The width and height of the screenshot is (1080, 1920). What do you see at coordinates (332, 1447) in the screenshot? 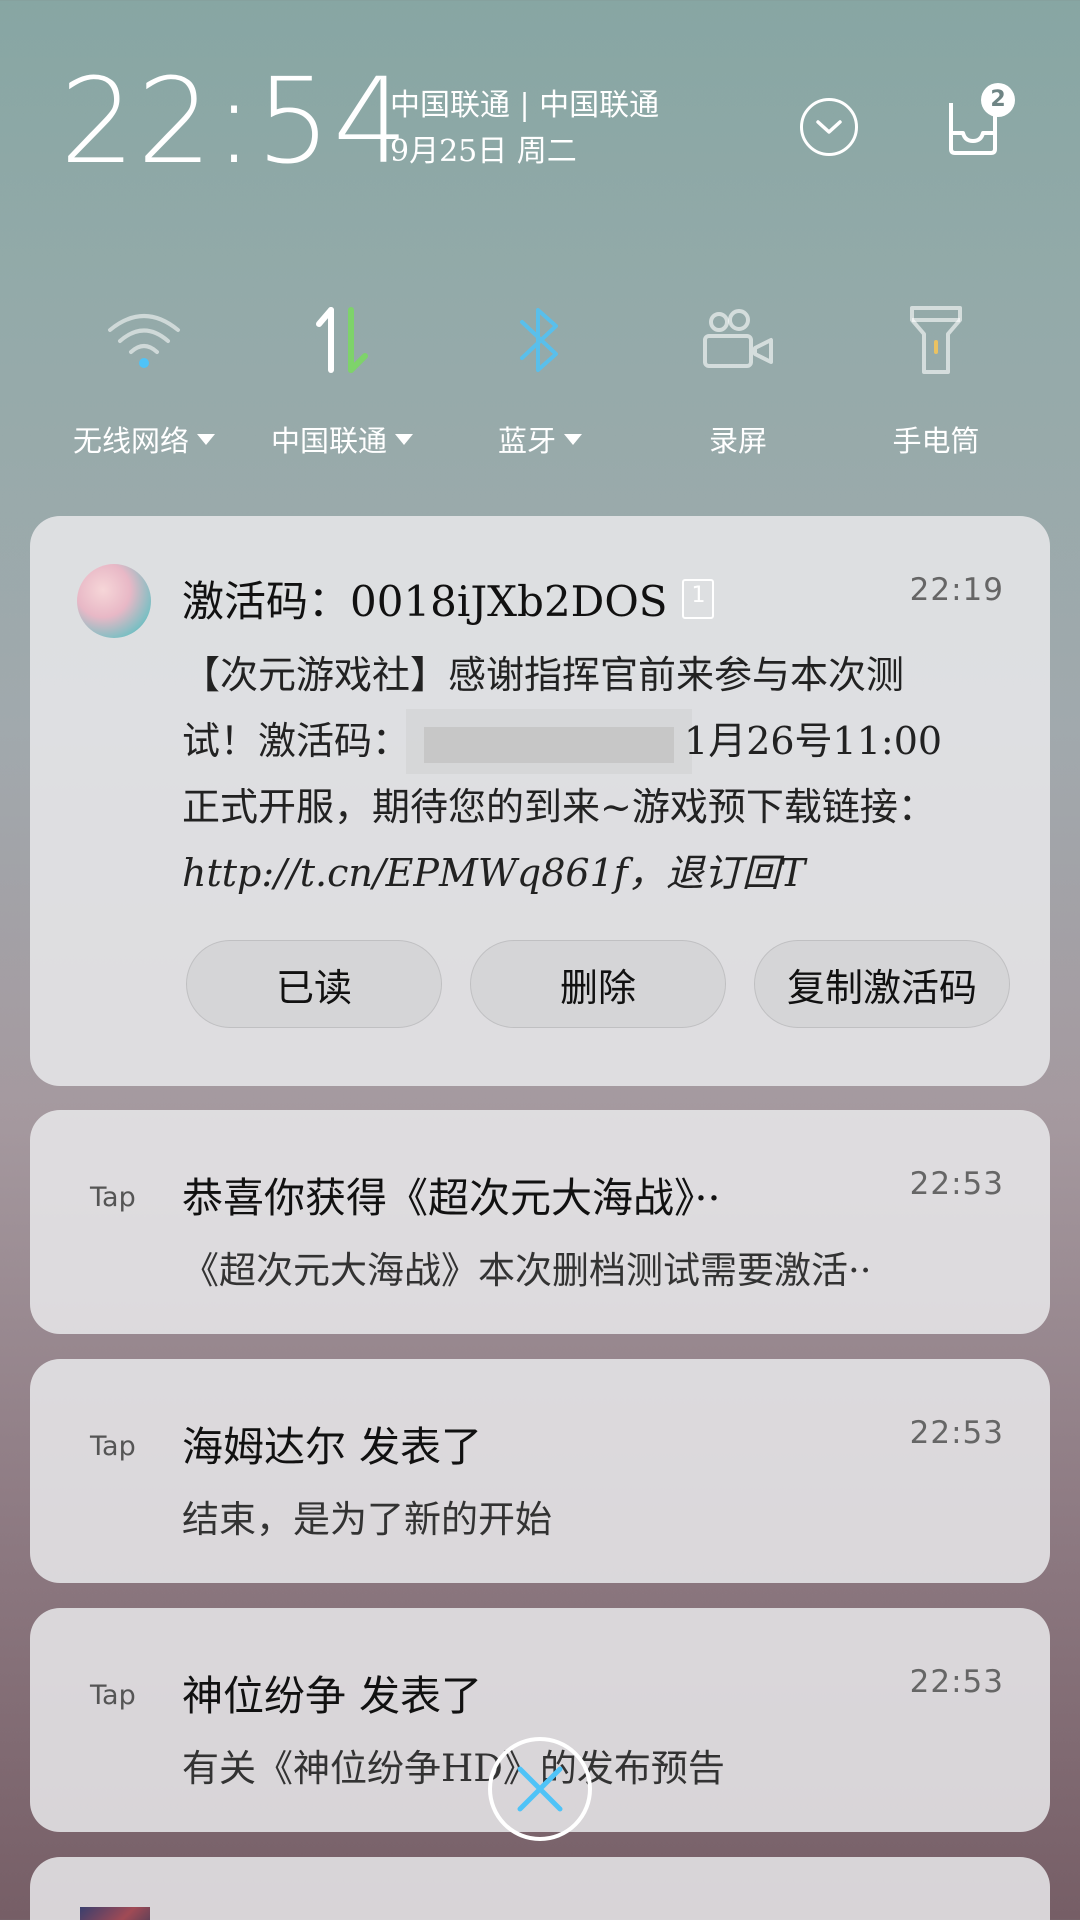
I see `notification-title: 海姆达尔 发表了` at bounding box center [332, 1447].